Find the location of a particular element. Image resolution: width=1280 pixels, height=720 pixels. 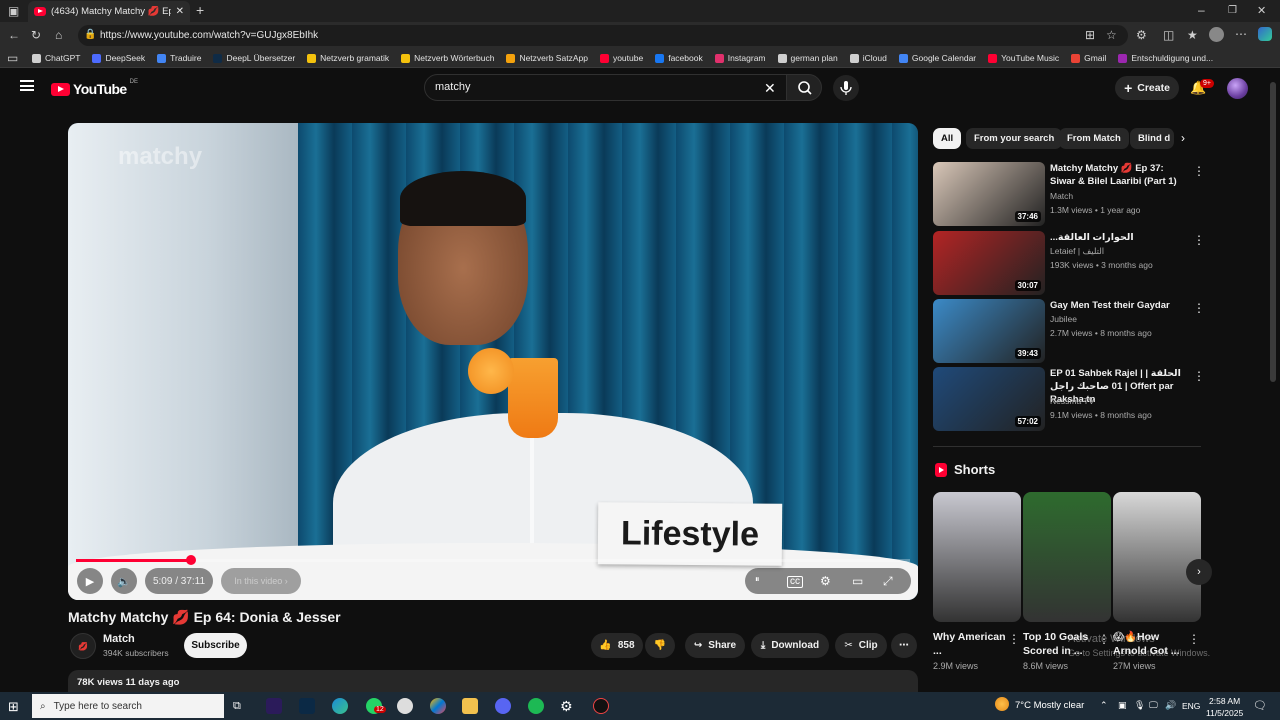

channel-name: Match is located at coordinates (119, 639).